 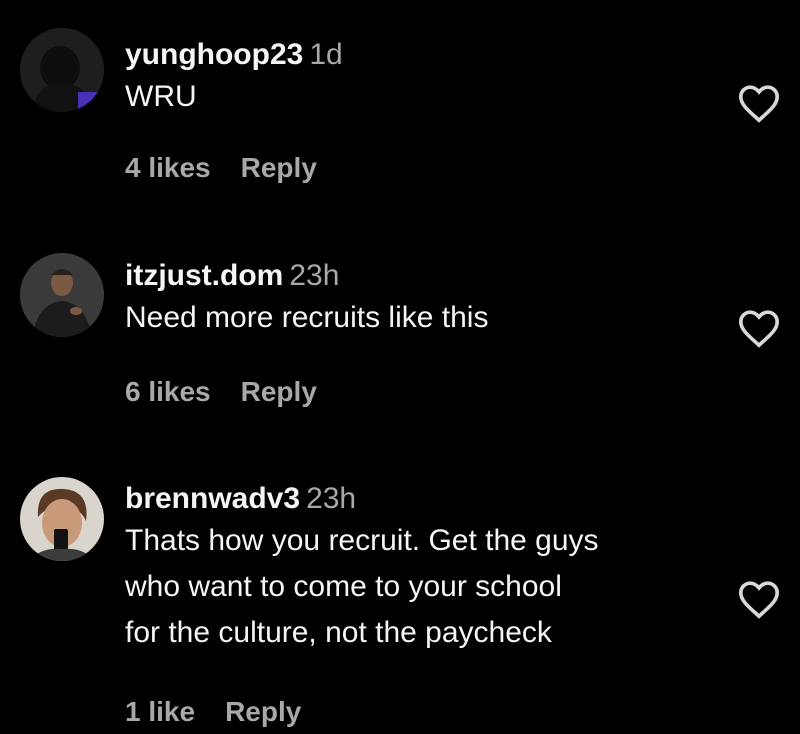 I want to click on comment-text: WRU, so click(x=161, y=96).